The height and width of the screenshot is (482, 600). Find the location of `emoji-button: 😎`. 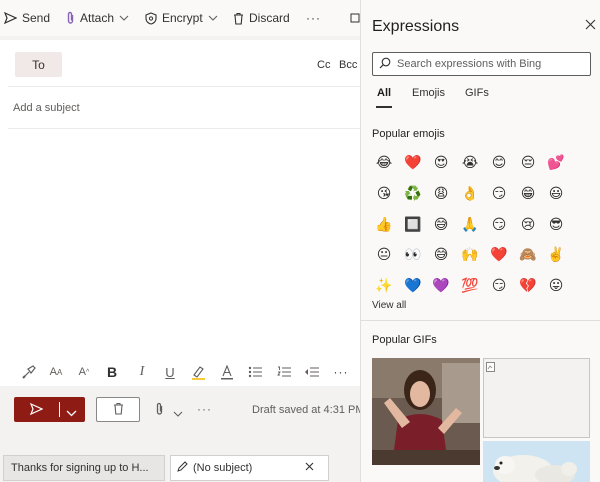

emoji-button: 😎 is located at coordinates (556, 225).